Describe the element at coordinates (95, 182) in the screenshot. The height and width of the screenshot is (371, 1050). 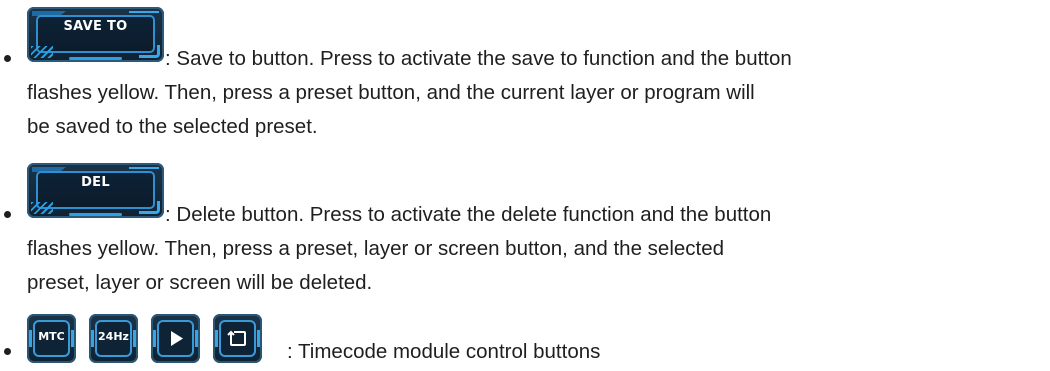
I see `delete-button-label: DEL` at that location.